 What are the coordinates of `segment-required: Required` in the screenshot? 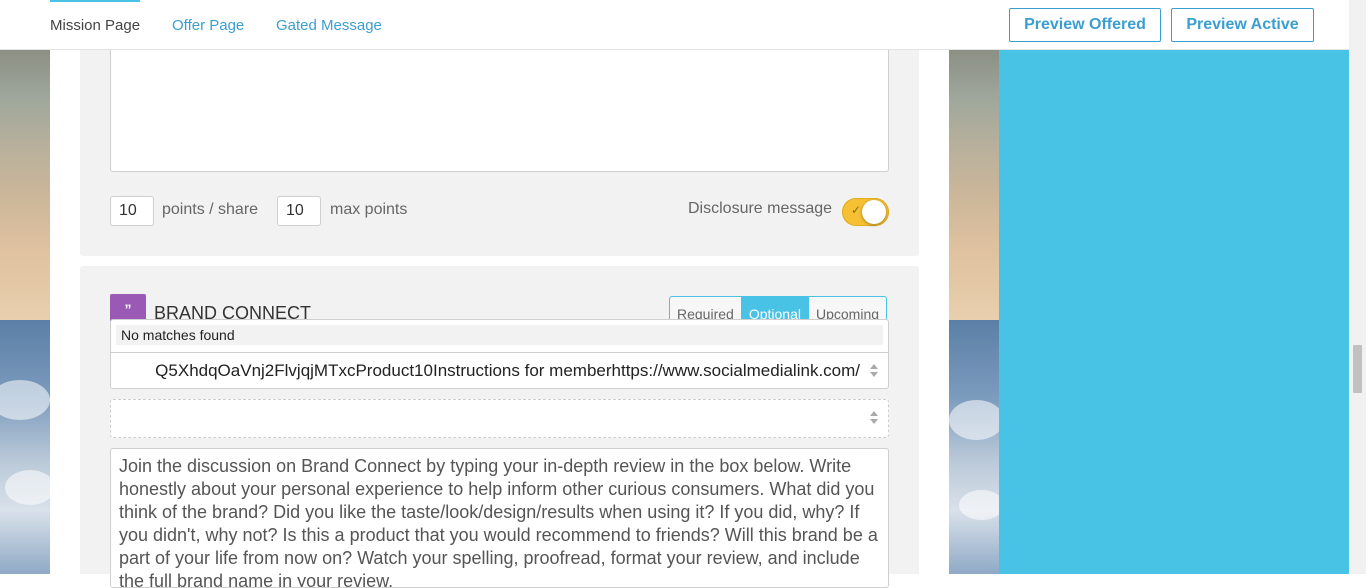 It's located at (705, 309).